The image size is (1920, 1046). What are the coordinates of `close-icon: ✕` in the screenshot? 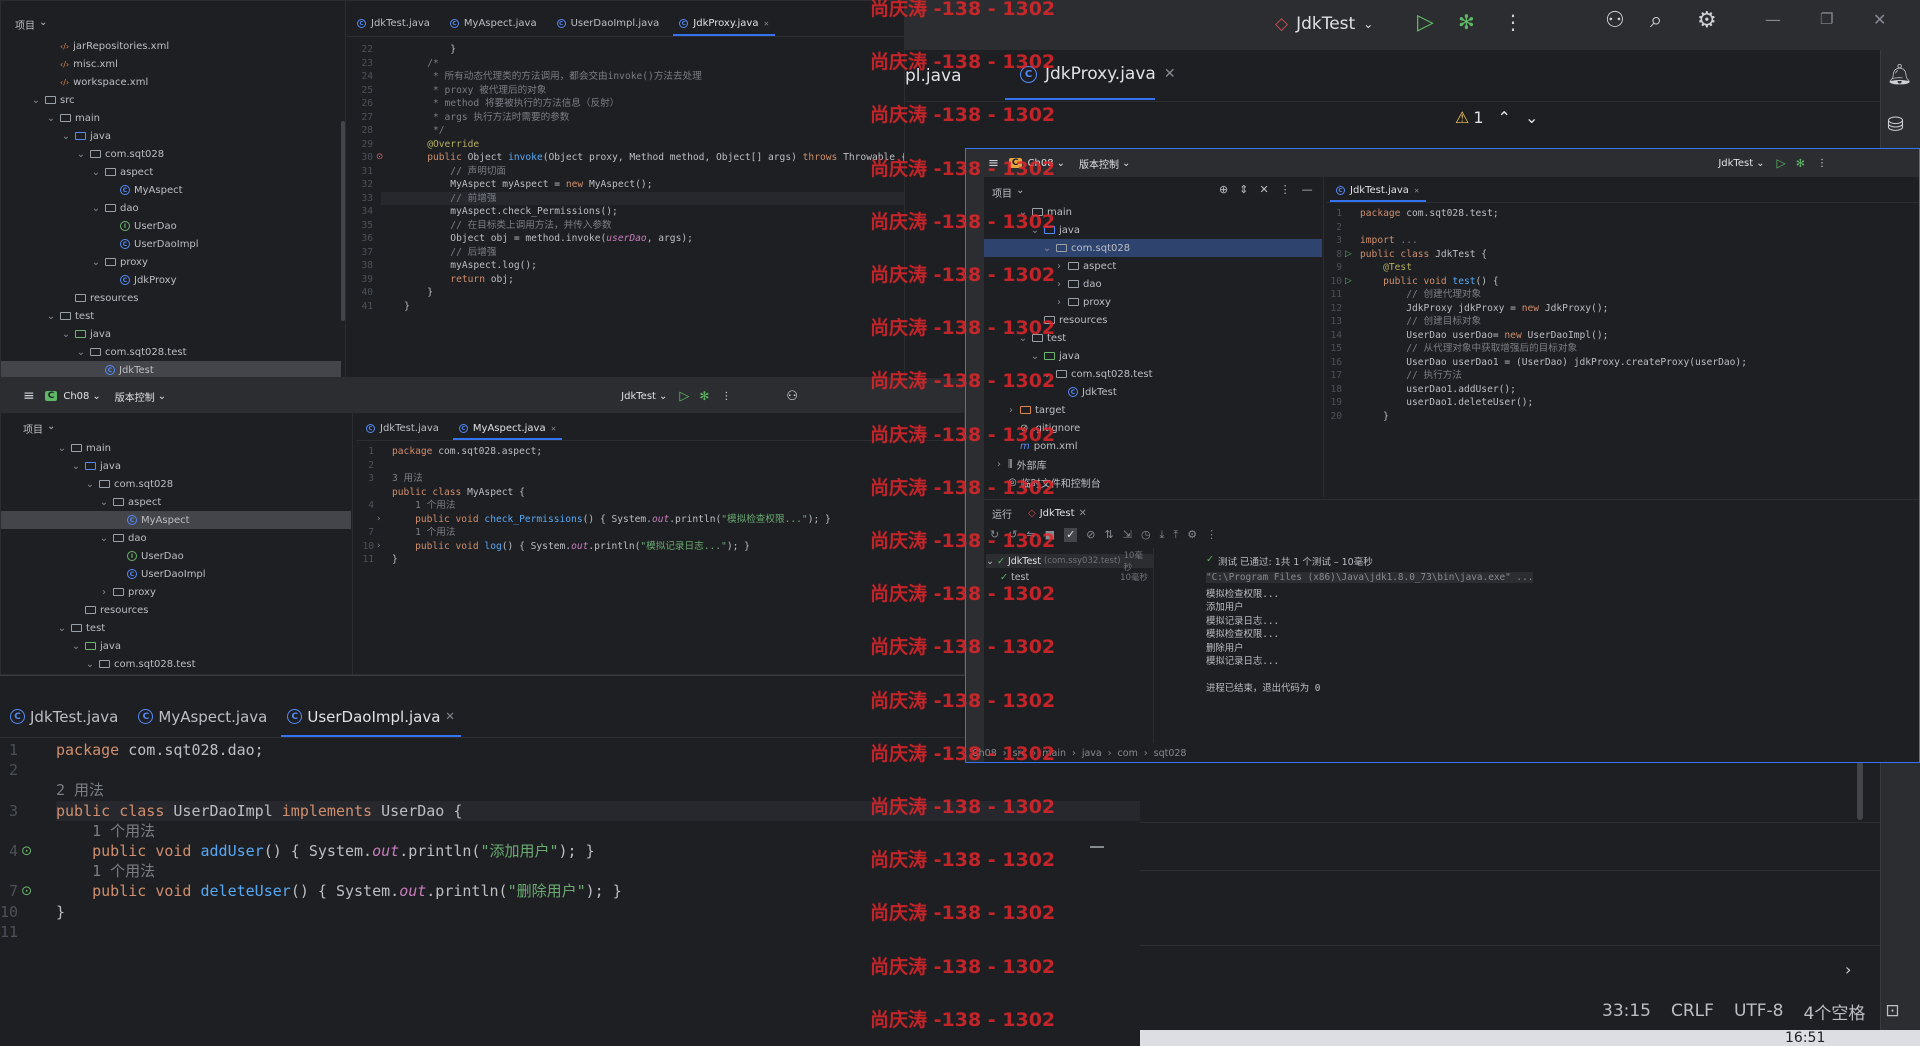 It's located at (1879, 19).